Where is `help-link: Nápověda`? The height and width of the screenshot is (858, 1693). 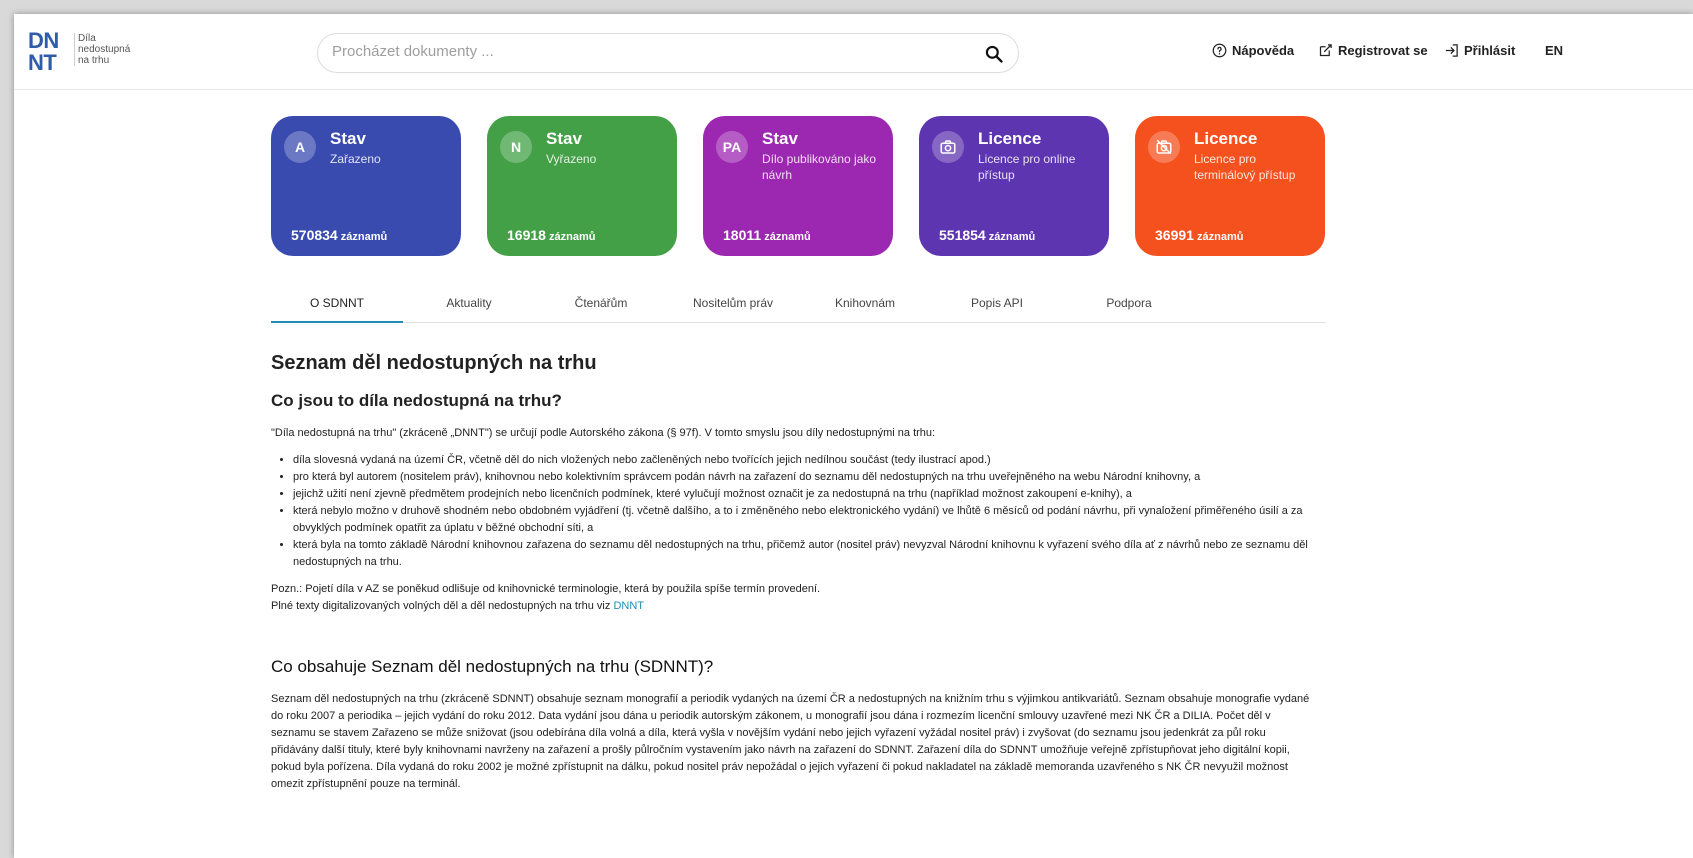 help-link: Nápověda is located at coordinates (1253, 50).